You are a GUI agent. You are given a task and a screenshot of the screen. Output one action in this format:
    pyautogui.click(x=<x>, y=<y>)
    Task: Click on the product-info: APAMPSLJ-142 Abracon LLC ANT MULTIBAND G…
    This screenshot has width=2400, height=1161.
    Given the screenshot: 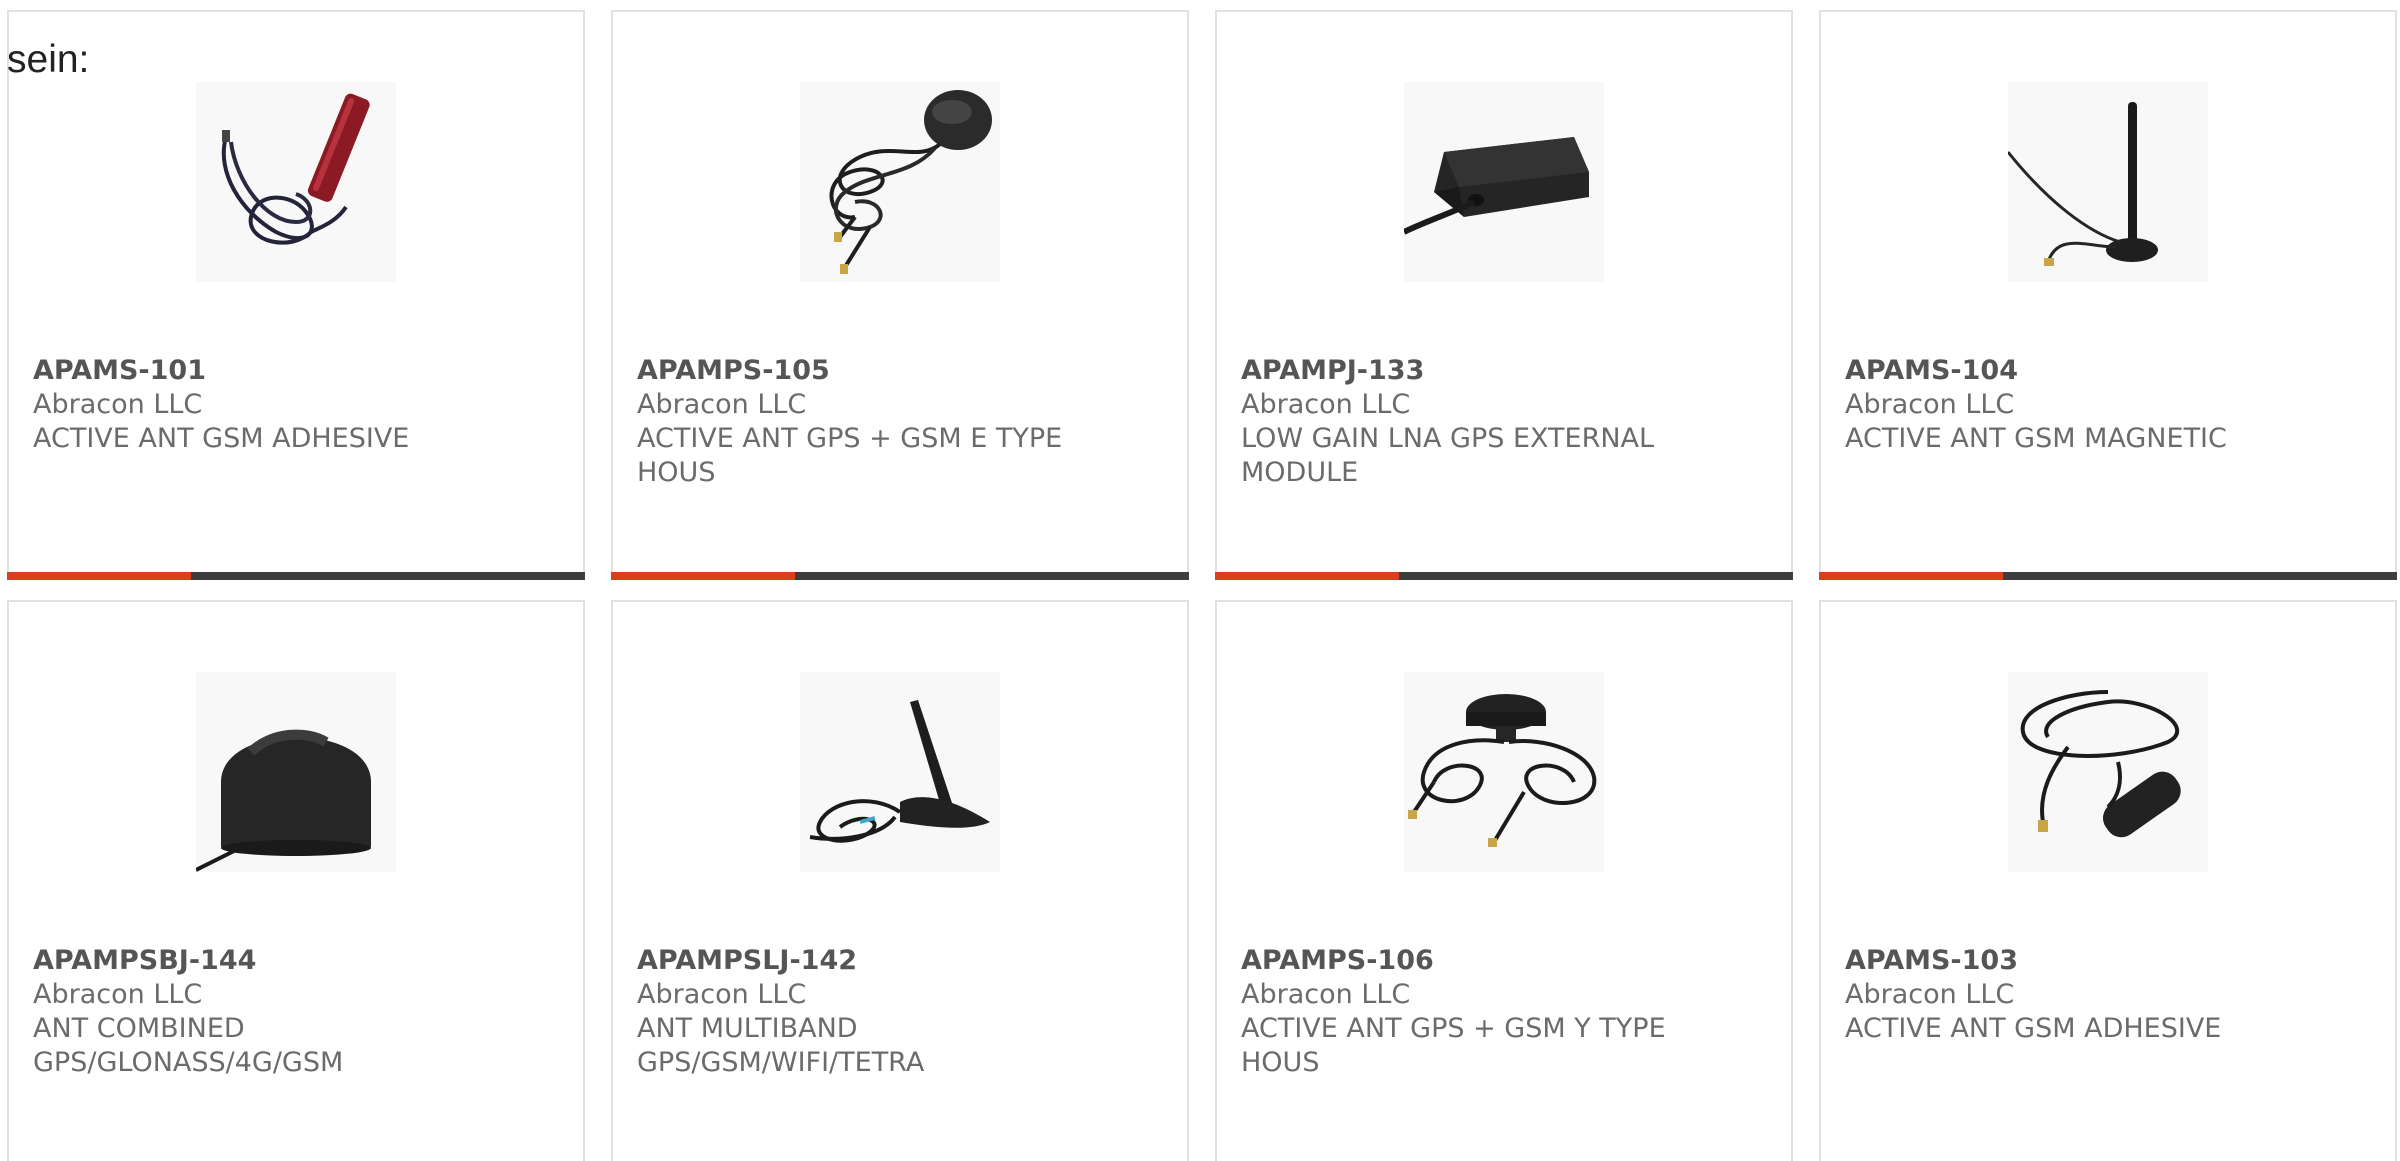 What is the action you would take?
    pyautogui.click(x=857, y=1012)
    